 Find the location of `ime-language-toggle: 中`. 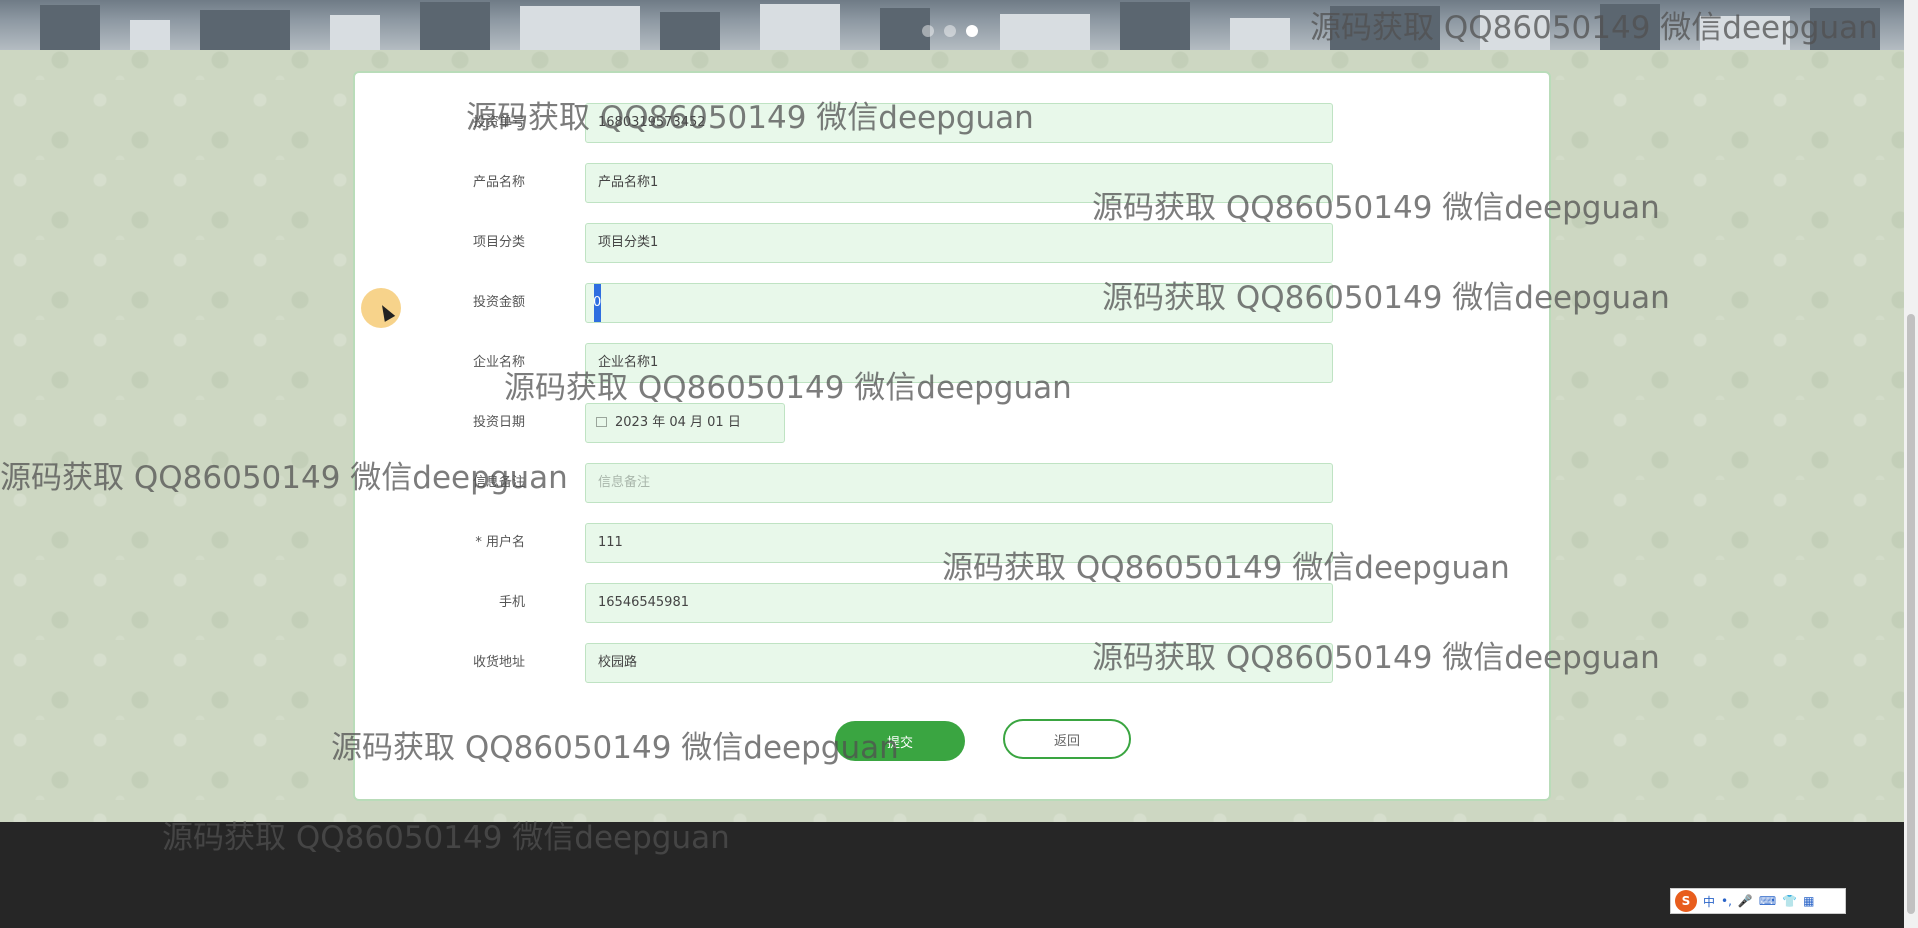

ime-language-toggle: 中 is located at coordinates (1709, 901).